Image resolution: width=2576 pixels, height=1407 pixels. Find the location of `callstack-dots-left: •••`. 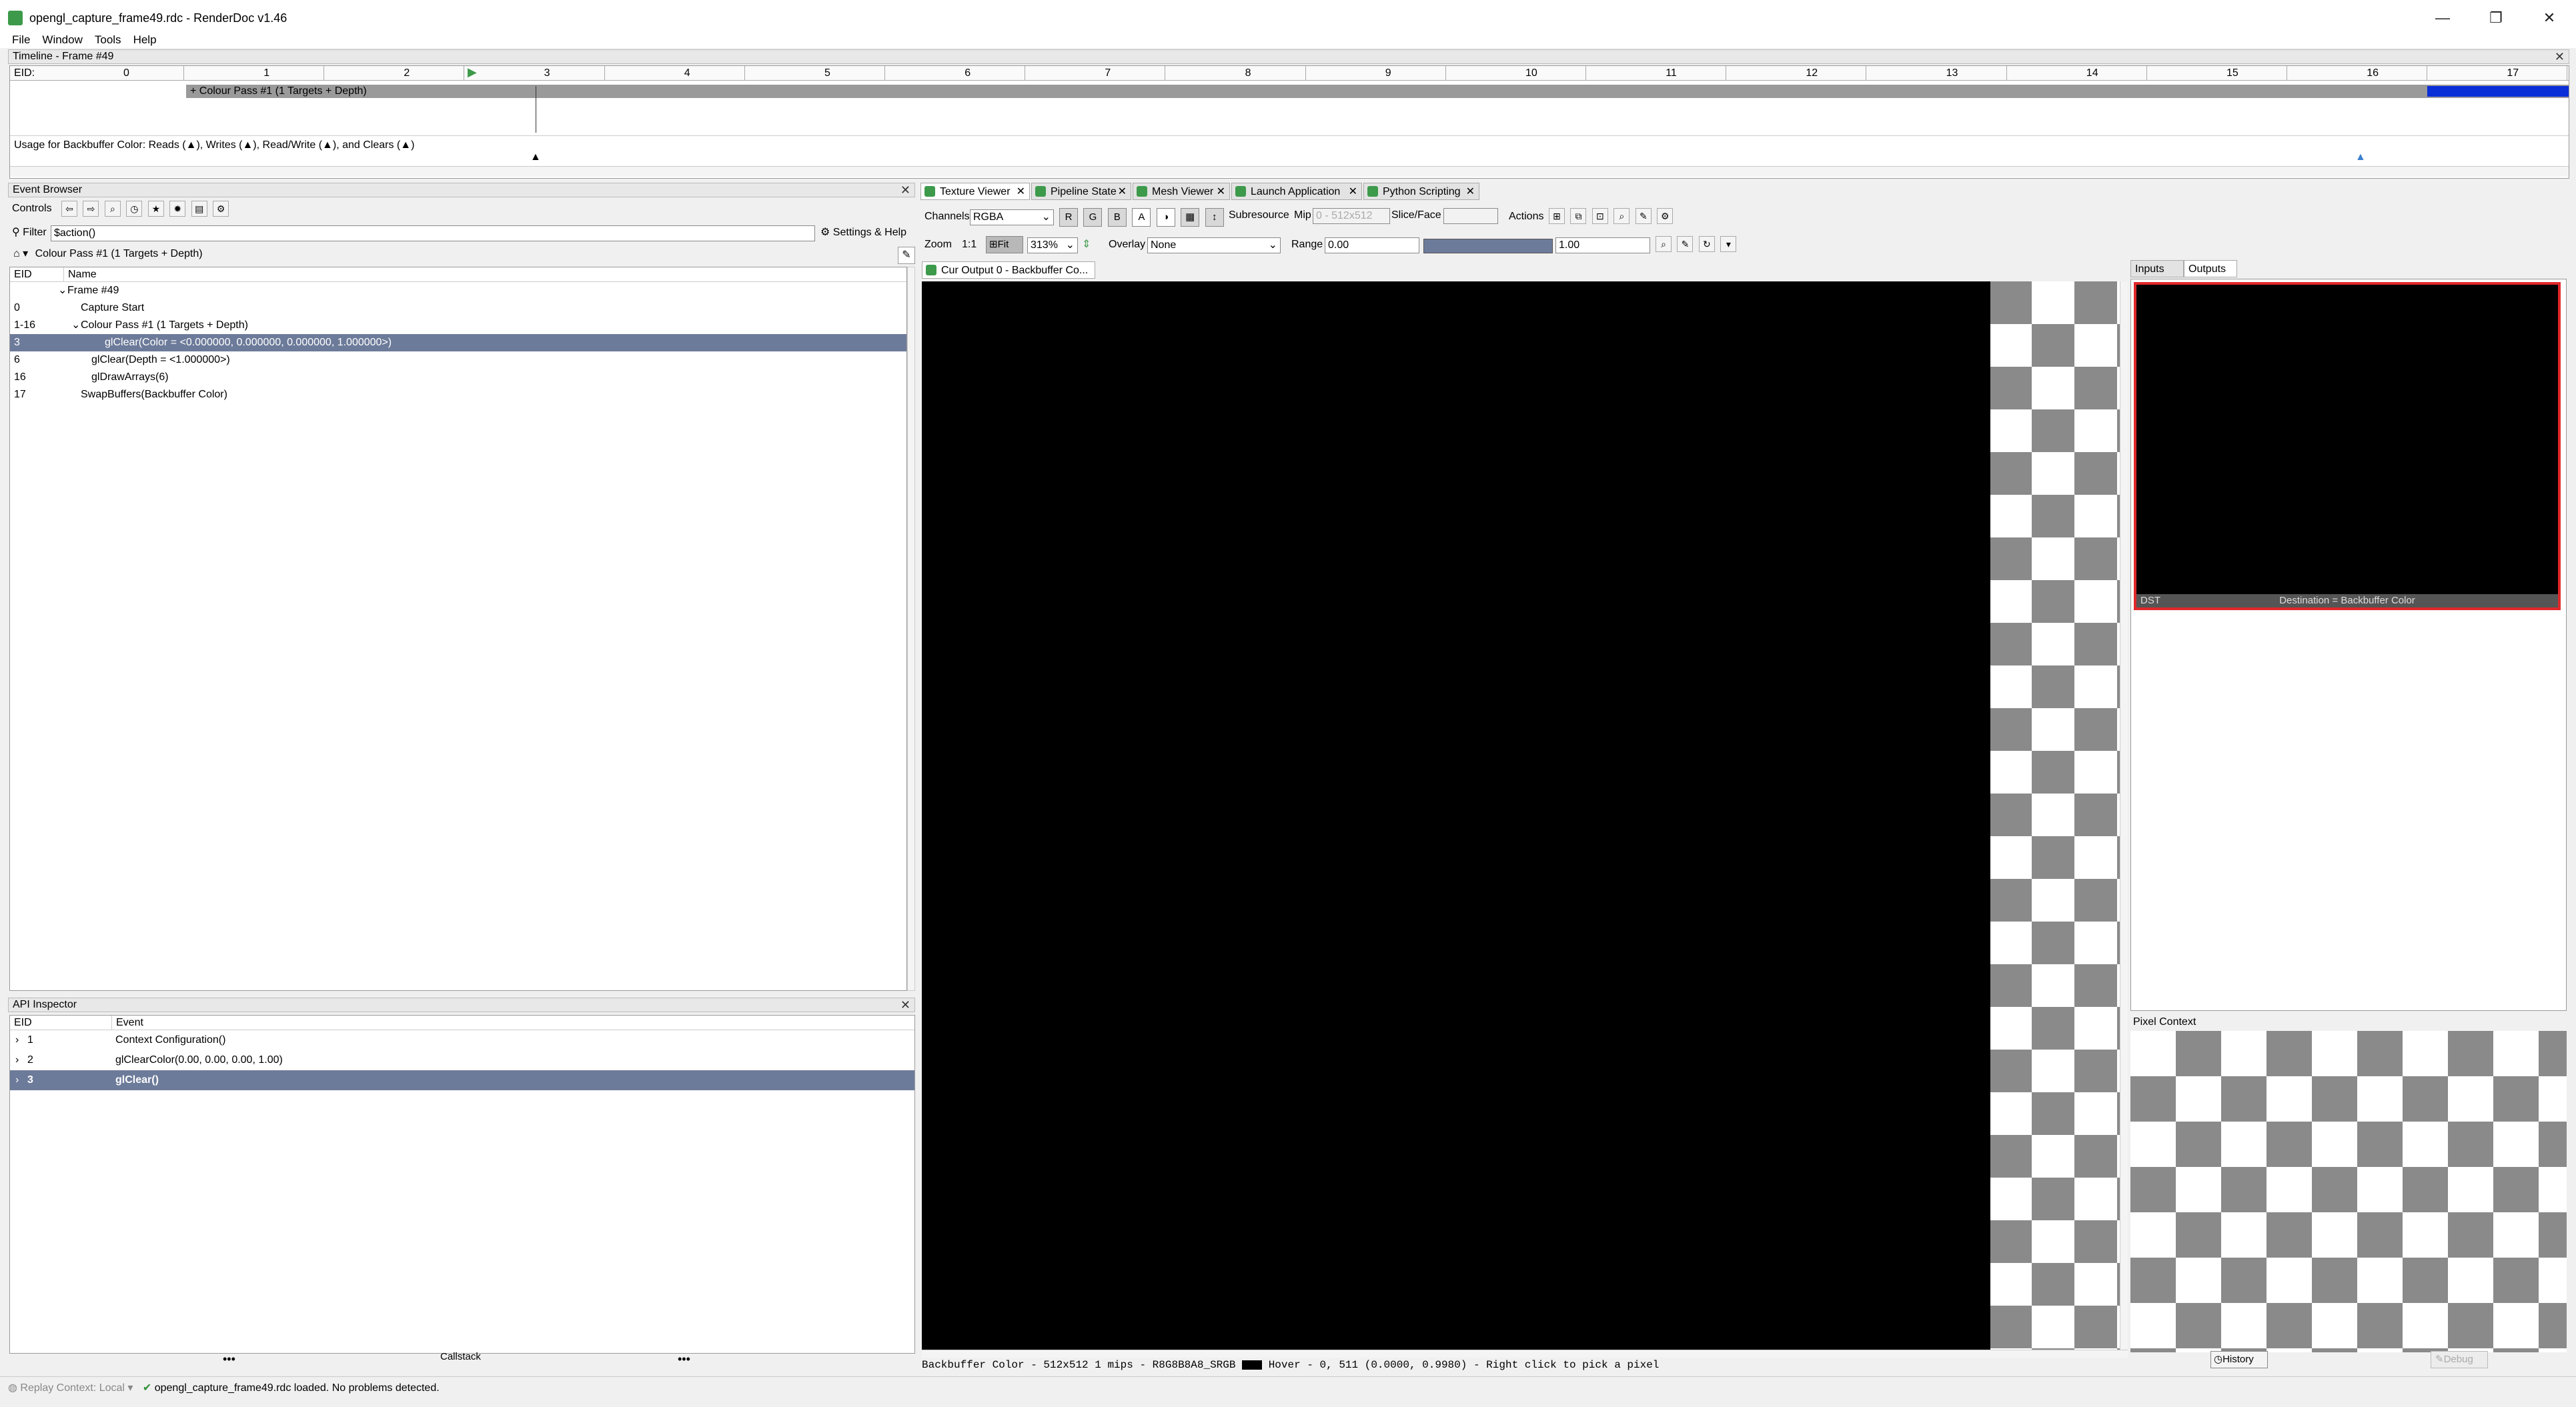

callstack-dots-left: ••• is located at coordinates (229, 1359).